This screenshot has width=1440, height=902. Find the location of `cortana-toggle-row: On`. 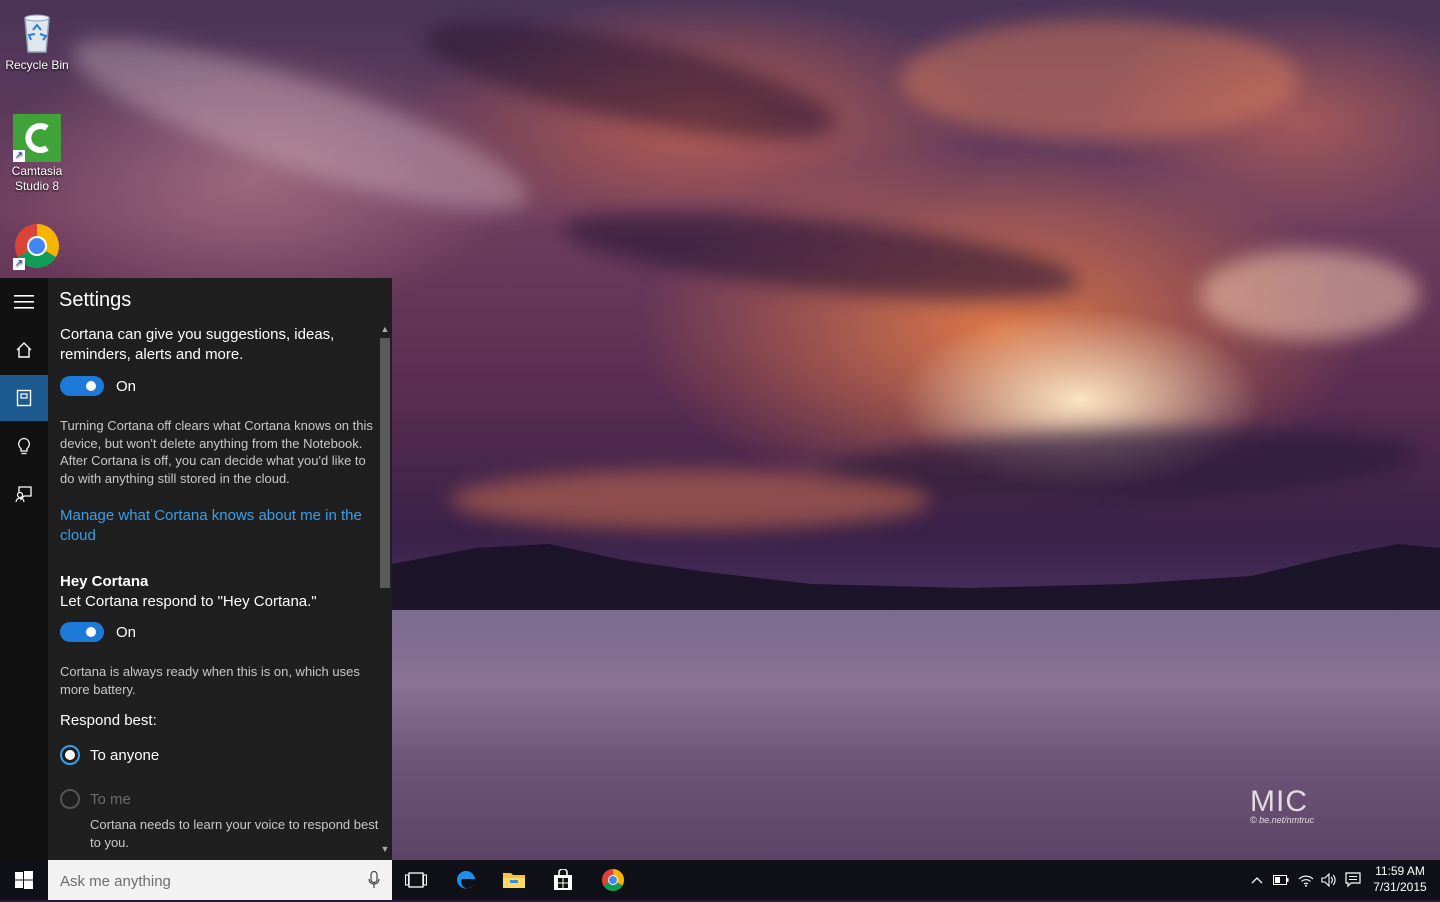

cortana-toggle-row: On is located at coordinates (218, 386).